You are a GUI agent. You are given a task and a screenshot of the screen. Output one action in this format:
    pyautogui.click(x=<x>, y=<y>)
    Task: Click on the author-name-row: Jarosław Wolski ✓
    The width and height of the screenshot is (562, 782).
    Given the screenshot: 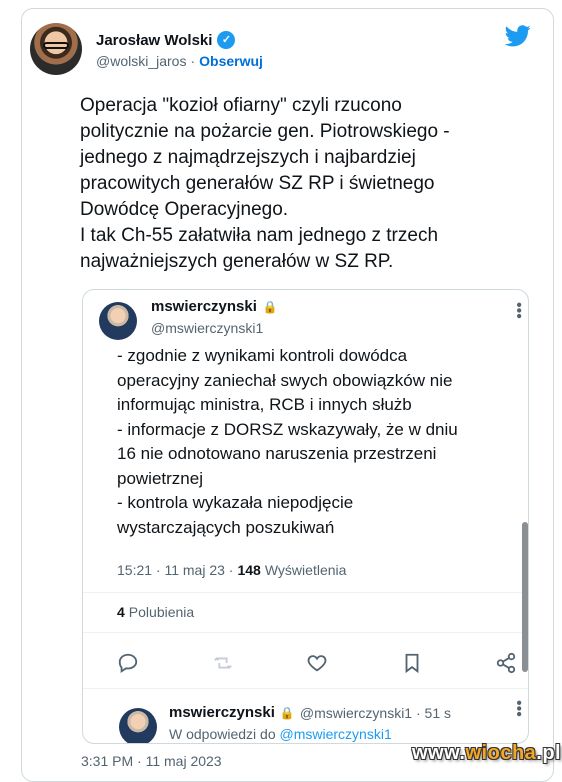 What is the action you would take?
    pyautogui.click(x=166, y=40)
    